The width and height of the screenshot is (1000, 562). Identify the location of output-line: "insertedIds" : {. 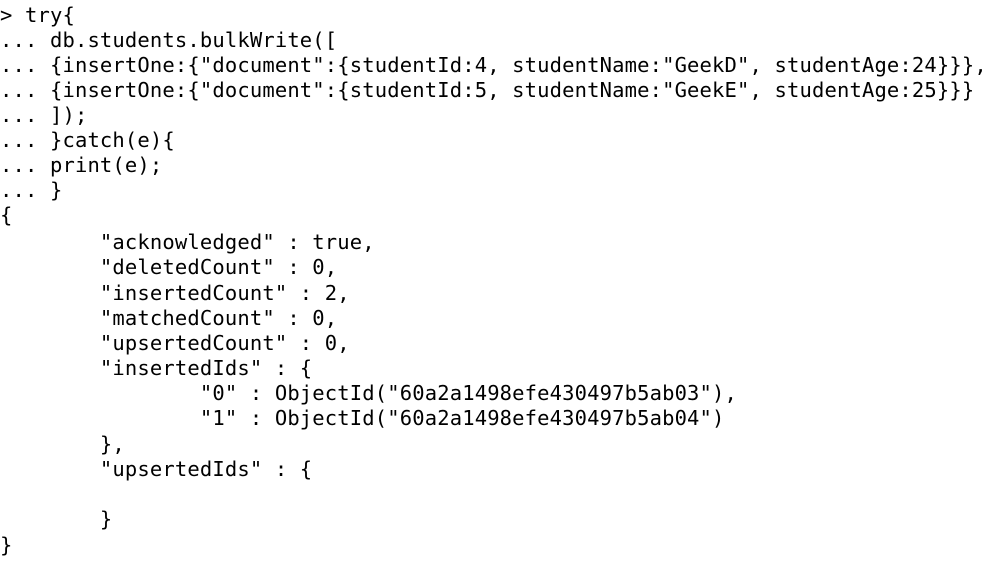
(156, 368).